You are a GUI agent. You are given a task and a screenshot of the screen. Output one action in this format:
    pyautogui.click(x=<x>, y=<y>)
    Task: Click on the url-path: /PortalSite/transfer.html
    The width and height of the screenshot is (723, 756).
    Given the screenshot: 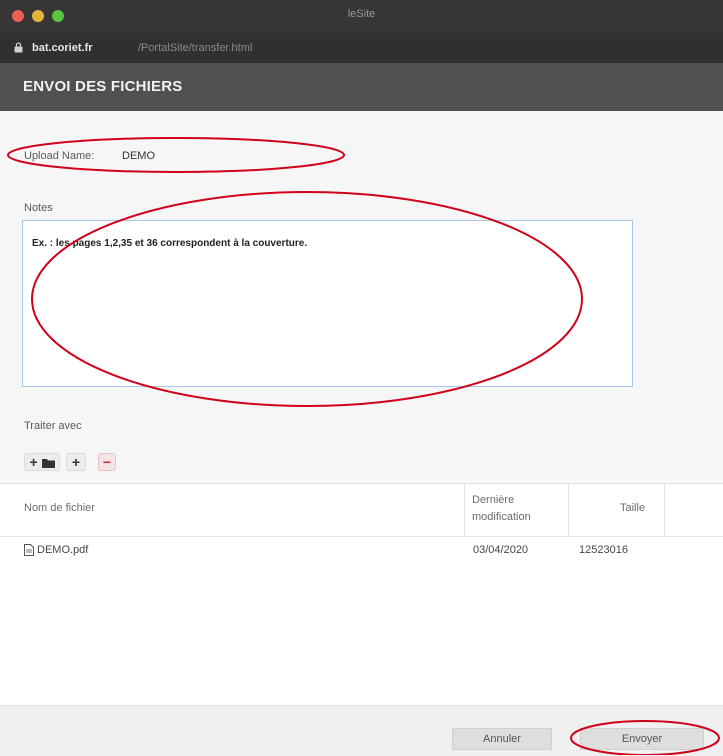 What is the action you would take?
    pyautogui.click(x=195, y=48)
    